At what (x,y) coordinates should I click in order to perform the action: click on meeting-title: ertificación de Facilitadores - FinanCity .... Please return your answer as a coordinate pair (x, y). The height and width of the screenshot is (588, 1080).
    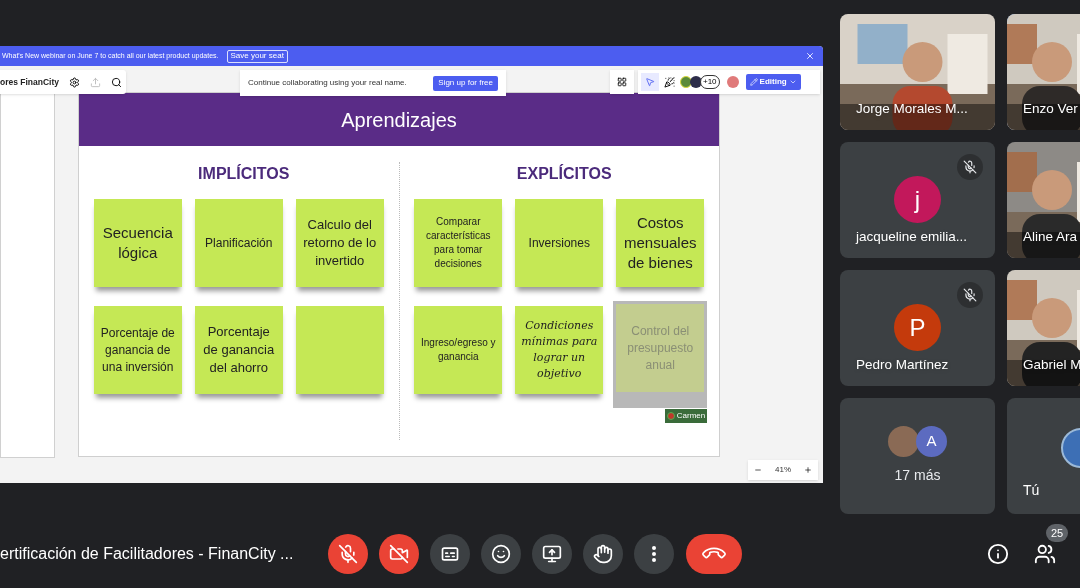
    Looking at the image, I should click on (147, 554).